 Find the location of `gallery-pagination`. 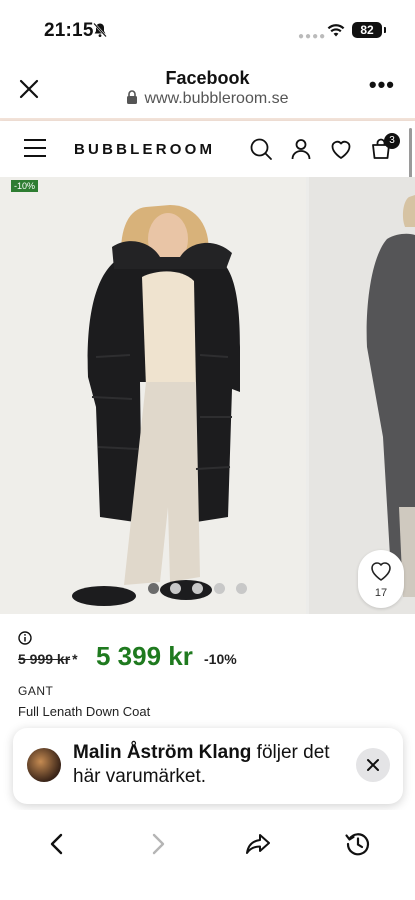

gallery-pagination is located at coordinates (197, 588).